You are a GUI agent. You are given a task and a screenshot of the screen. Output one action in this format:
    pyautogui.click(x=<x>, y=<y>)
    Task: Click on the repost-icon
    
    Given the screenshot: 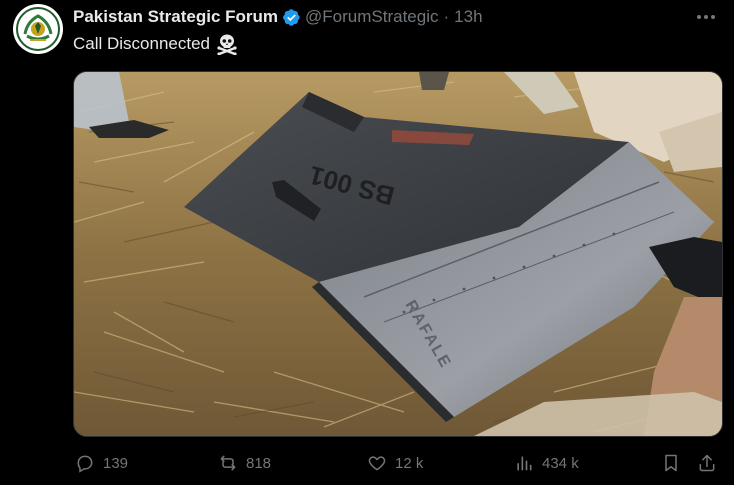 What is the action you would take?
    pyautogui.click(x=228, y=463)
    